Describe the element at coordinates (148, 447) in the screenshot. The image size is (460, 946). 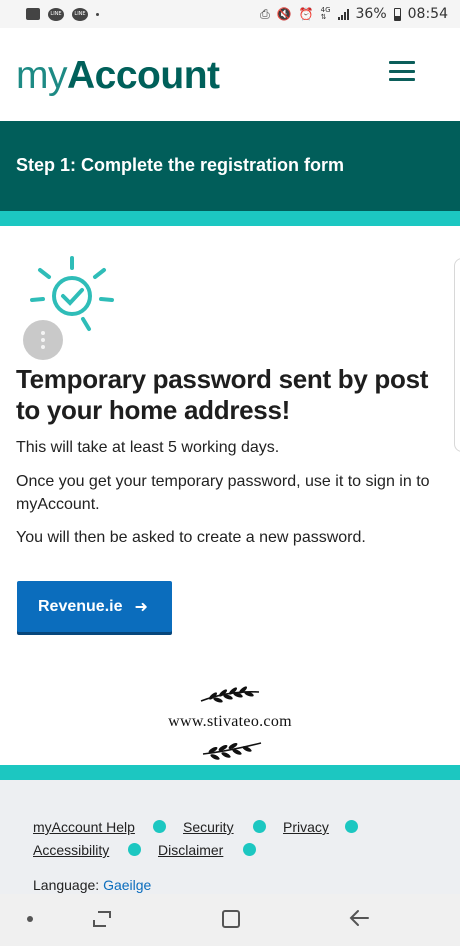
I see `info-paragraph: This will take at least 5 working days.` at that location.